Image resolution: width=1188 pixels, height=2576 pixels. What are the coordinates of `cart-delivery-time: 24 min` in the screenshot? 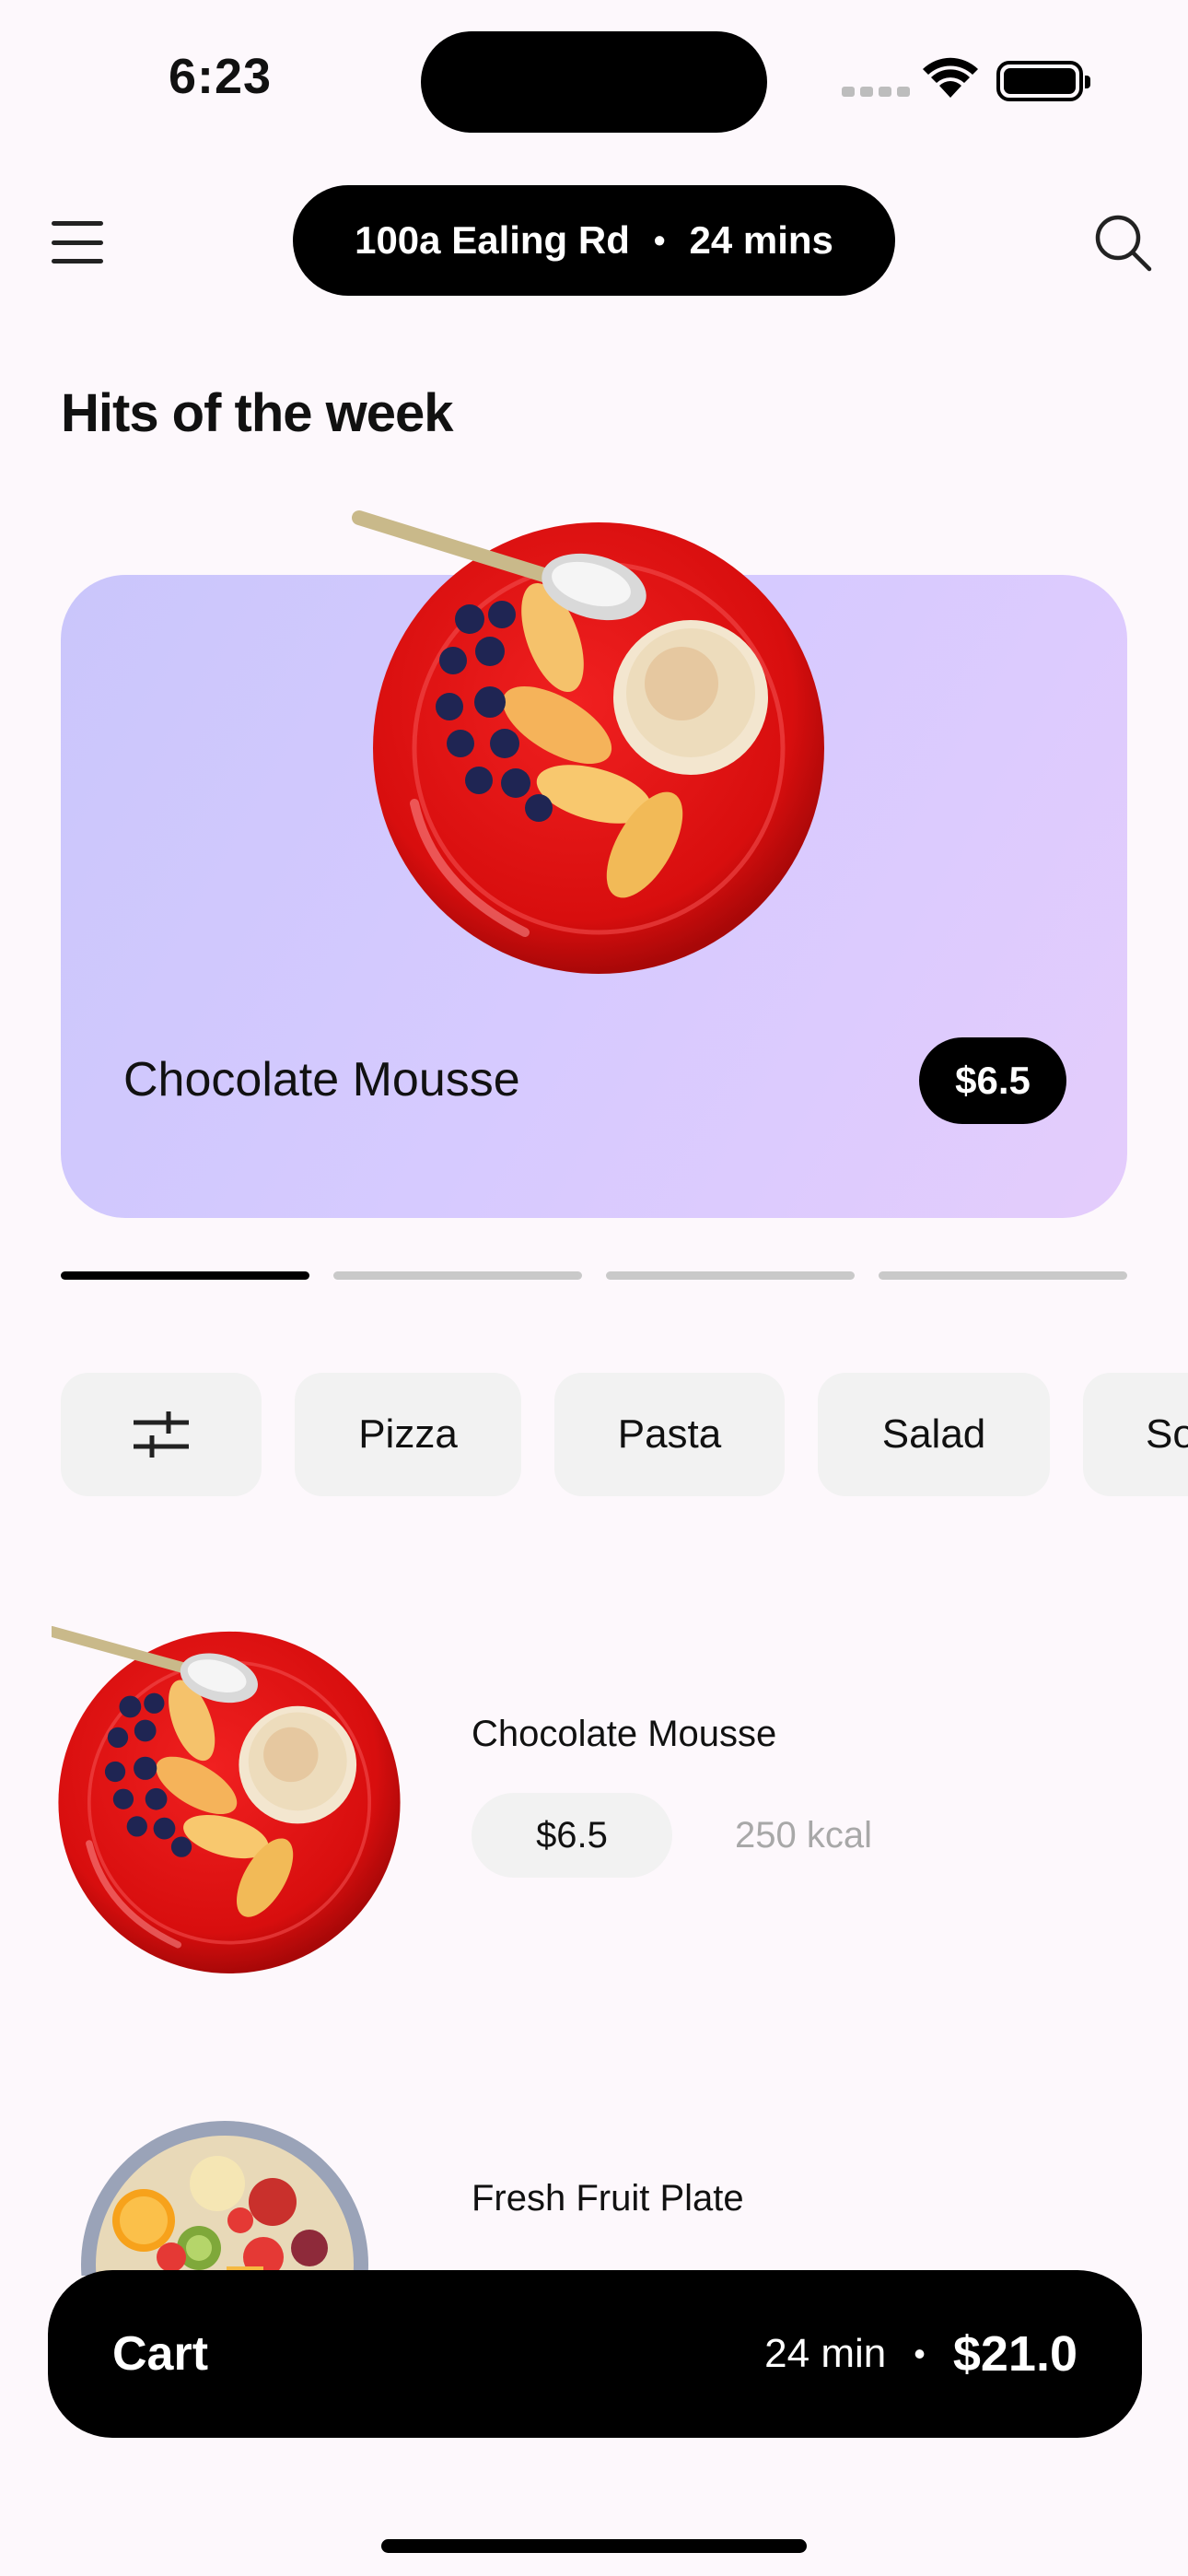 It's located at (825, 2353).